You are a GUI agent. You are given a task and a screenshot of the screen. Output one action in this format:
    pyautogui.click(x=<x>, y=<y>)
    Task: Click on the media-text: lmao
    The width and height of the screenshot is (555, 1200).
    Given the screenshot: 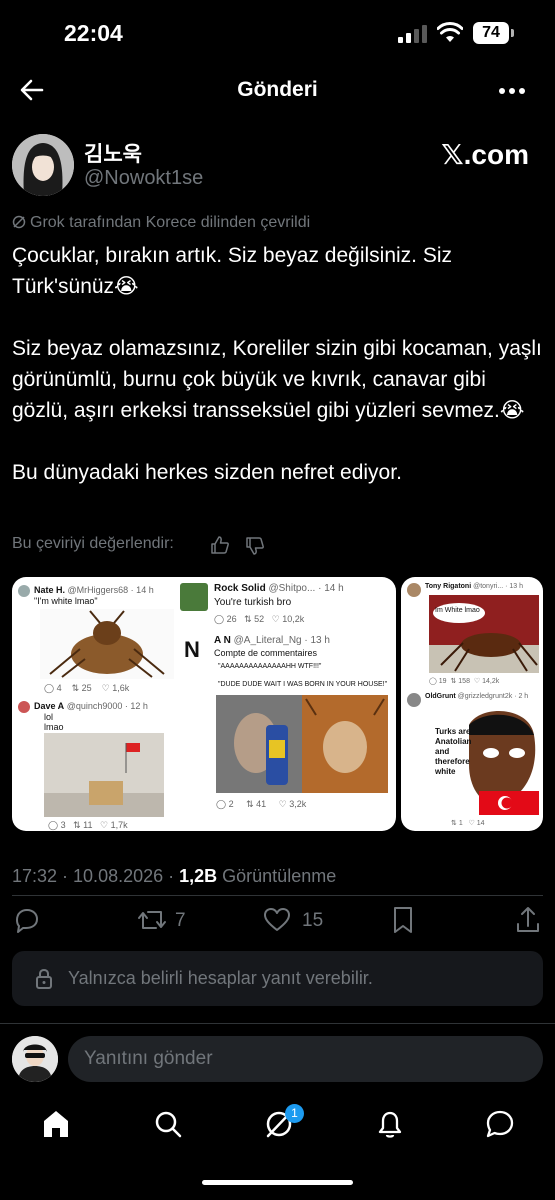 What is the action you would take?
    pyautogui.click(x=54, y=727)
    